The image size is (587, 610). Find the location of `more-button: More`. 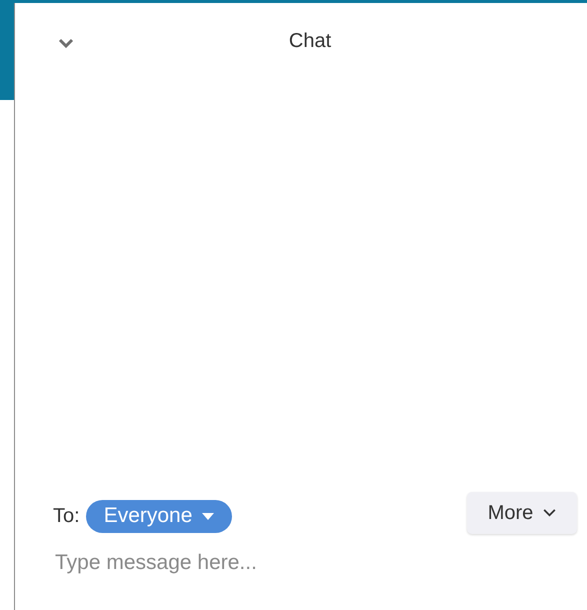

more-button: More is located at coordinates (522, 513).